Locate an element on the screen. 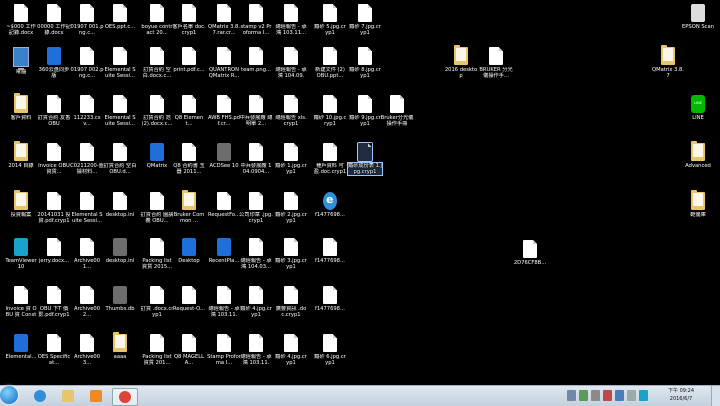 Image resolution: width=720 pixels, height=406 pixels. teamviewer-tray-icon is located at coordinates (643, 395).